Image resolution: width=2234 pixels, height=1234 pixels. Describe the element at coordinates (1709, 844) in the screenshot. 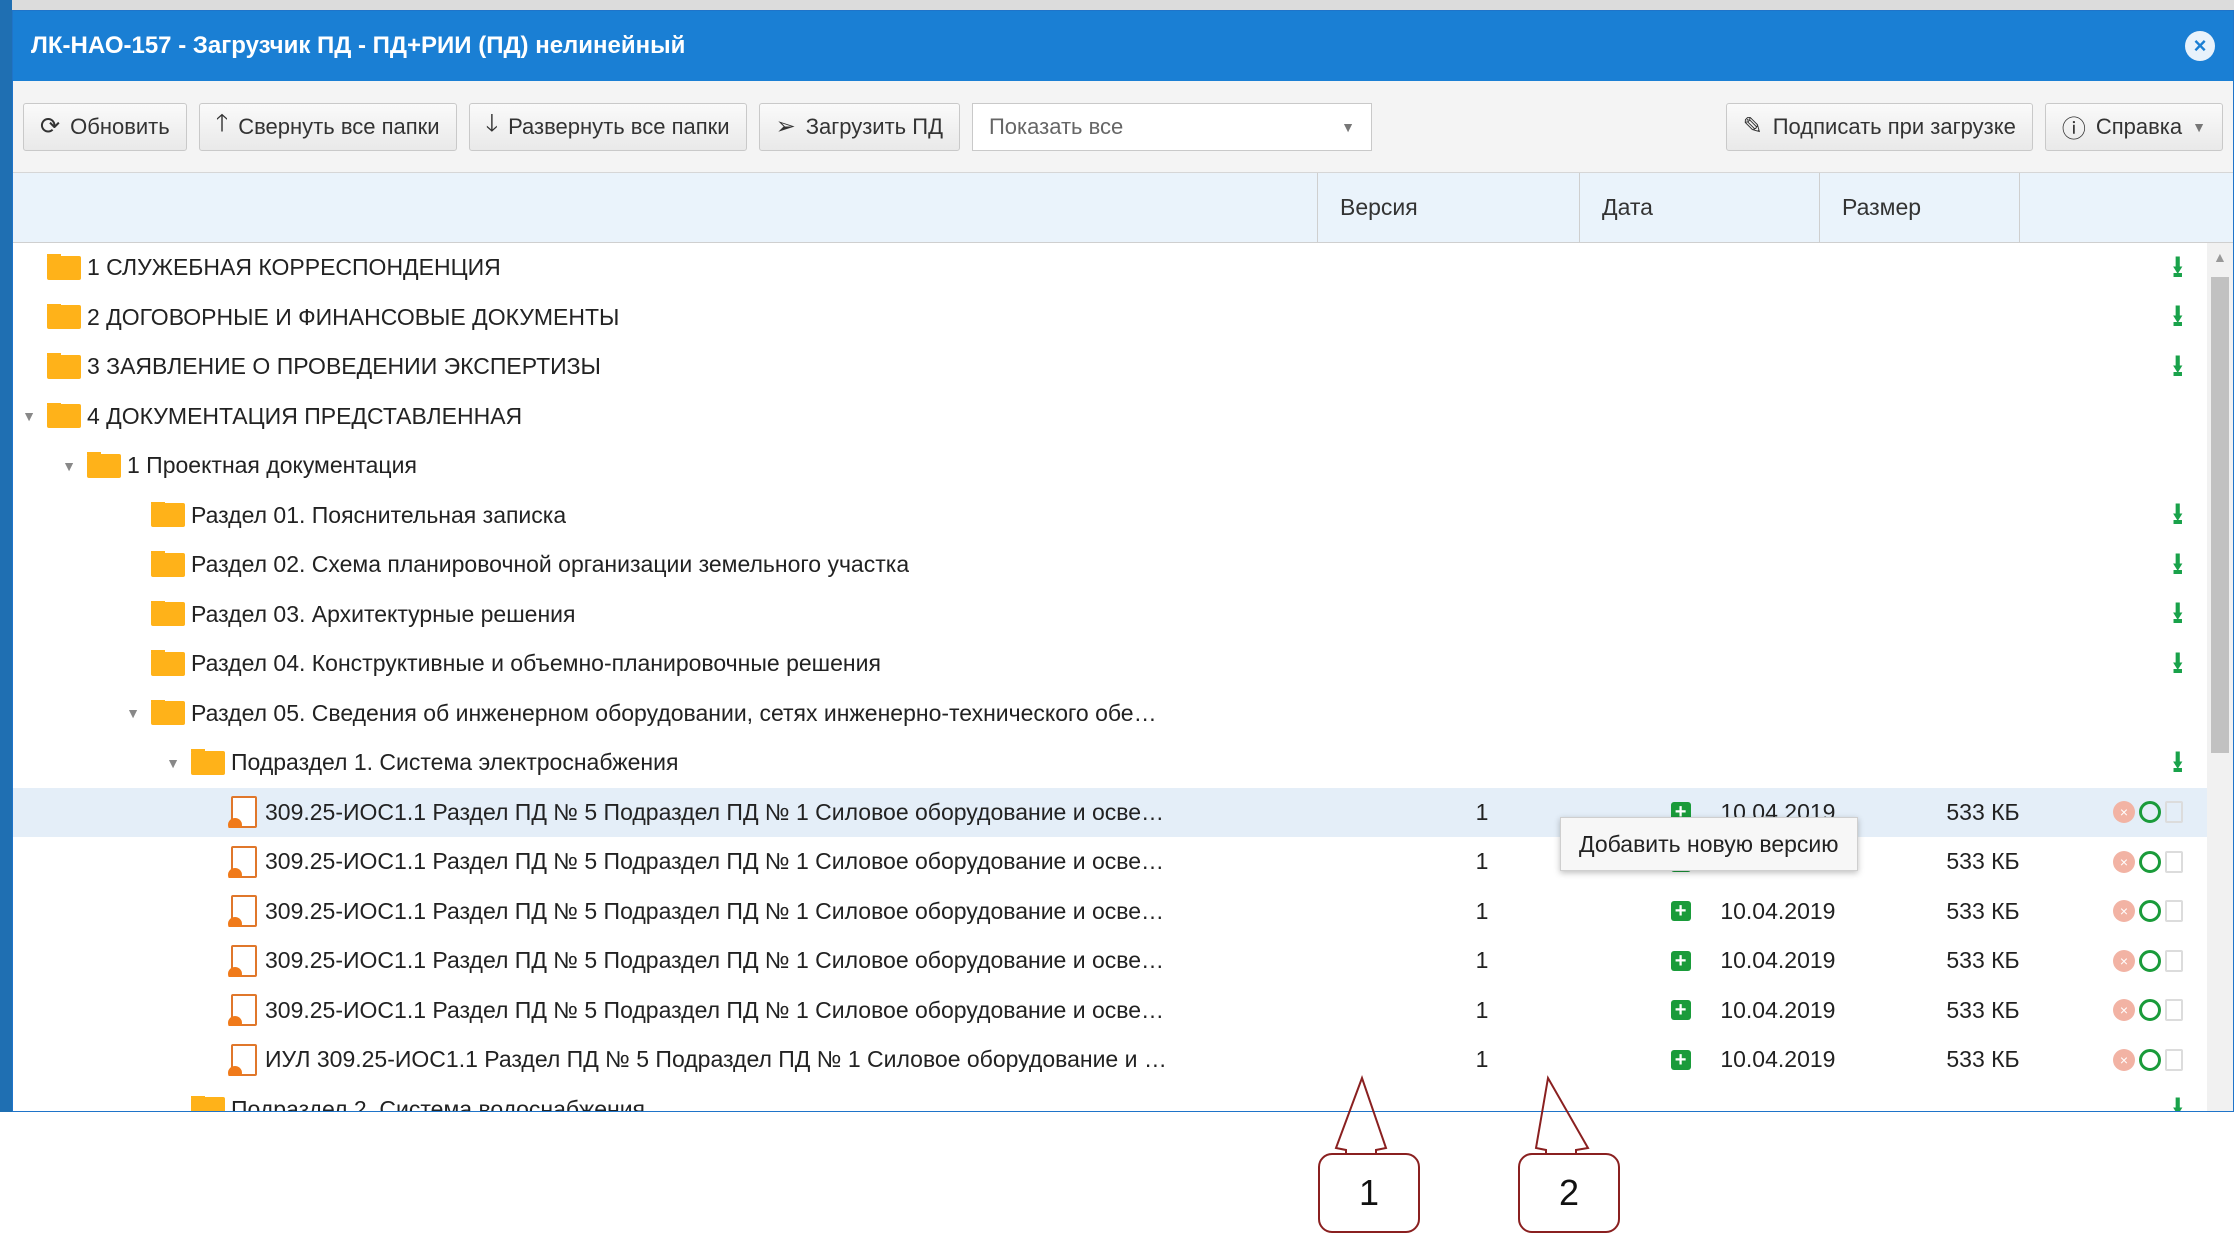

I see `add-version-tooltip: Добавить новую версию` at that location.